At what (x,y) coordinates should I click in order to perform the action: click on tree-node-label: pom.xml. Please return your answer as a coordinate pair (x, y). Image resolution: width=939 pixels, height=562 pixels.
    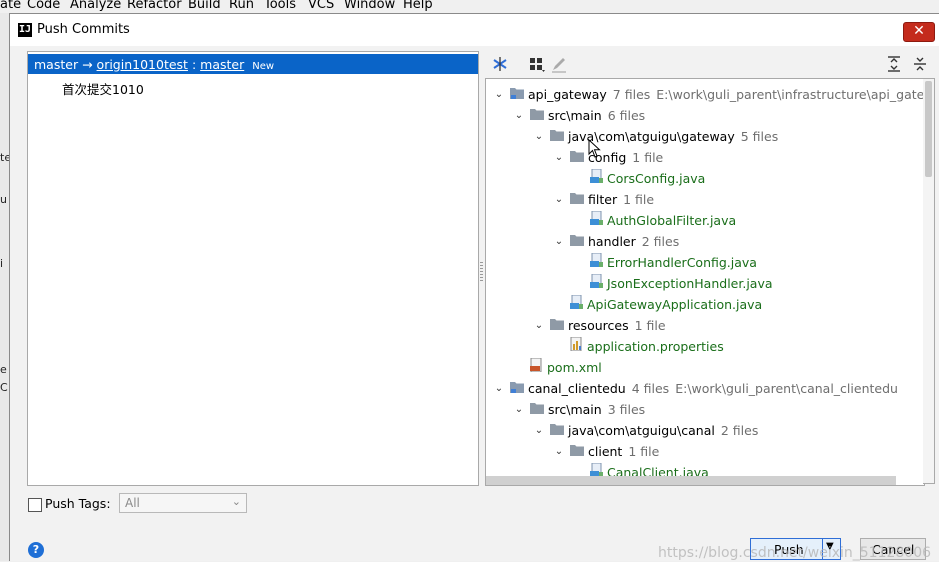
    Looking at the image, I should click on (574, 367).